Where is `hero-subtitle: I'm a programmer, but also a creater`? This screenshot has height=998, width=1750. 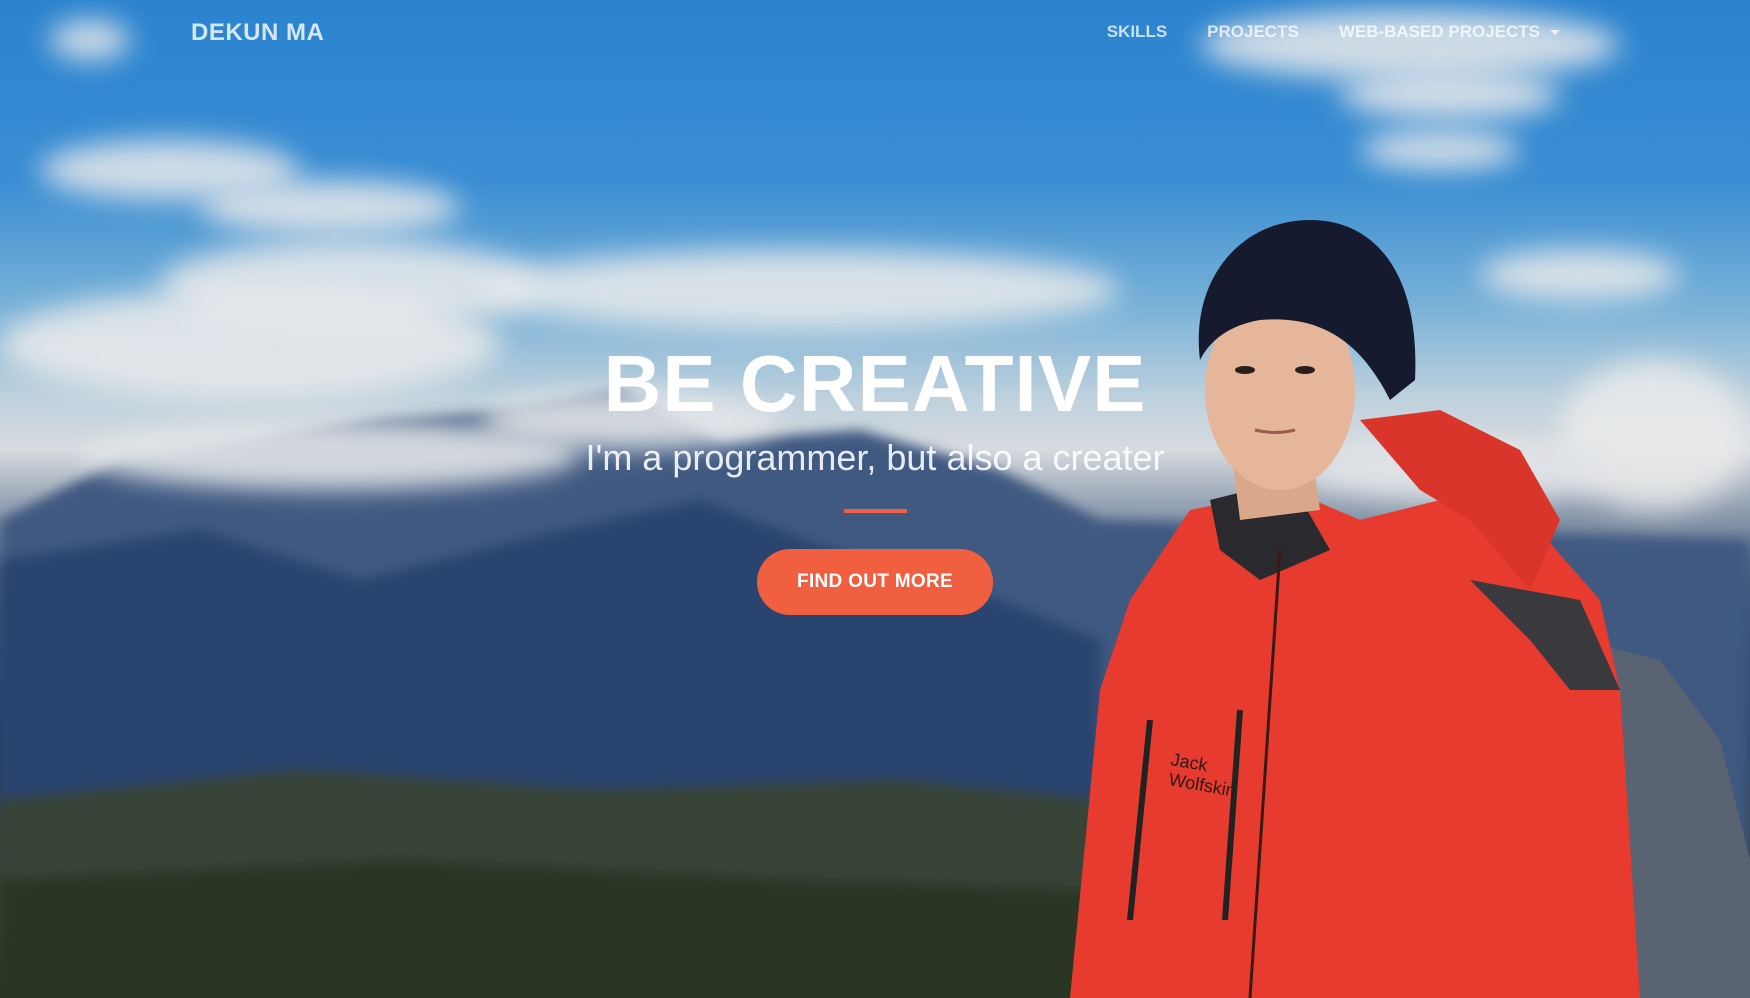 hero-subtitle: I'm a programmer, but also a creater is located at coordinates (875, 457).